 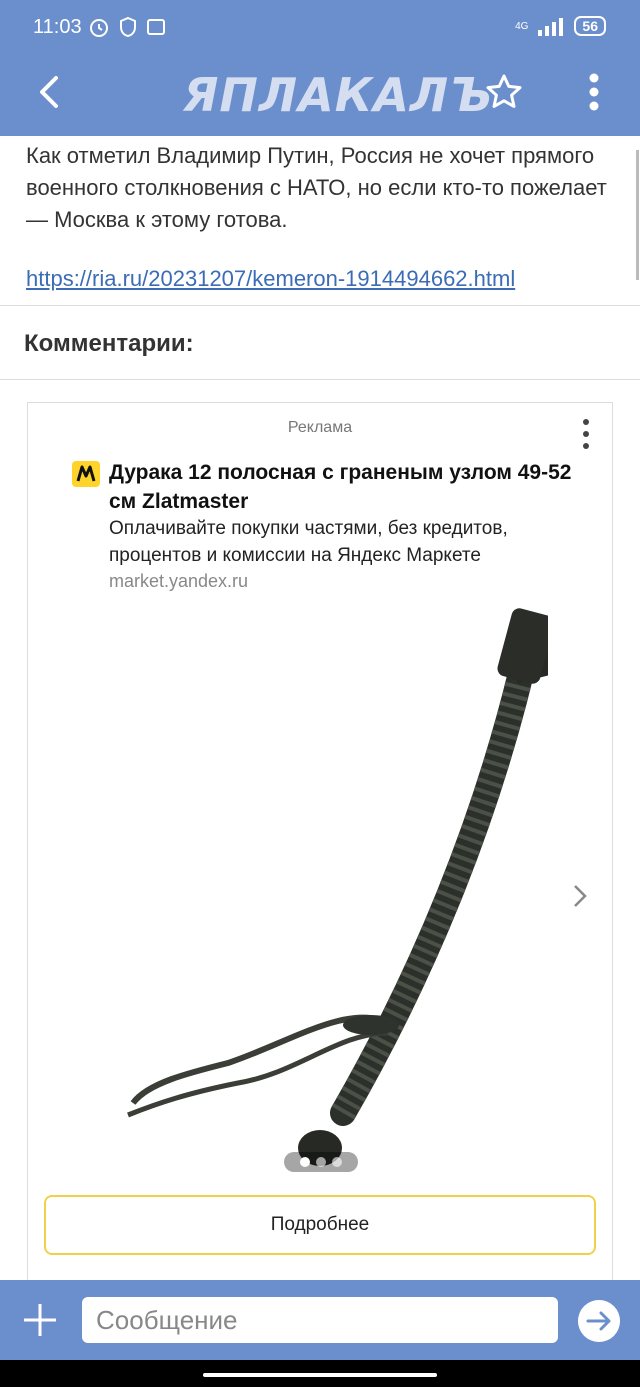 What do you see at coordinates (156, 27) in the screenshot?
I see `sim-icon` at bounding box center [156, 27].